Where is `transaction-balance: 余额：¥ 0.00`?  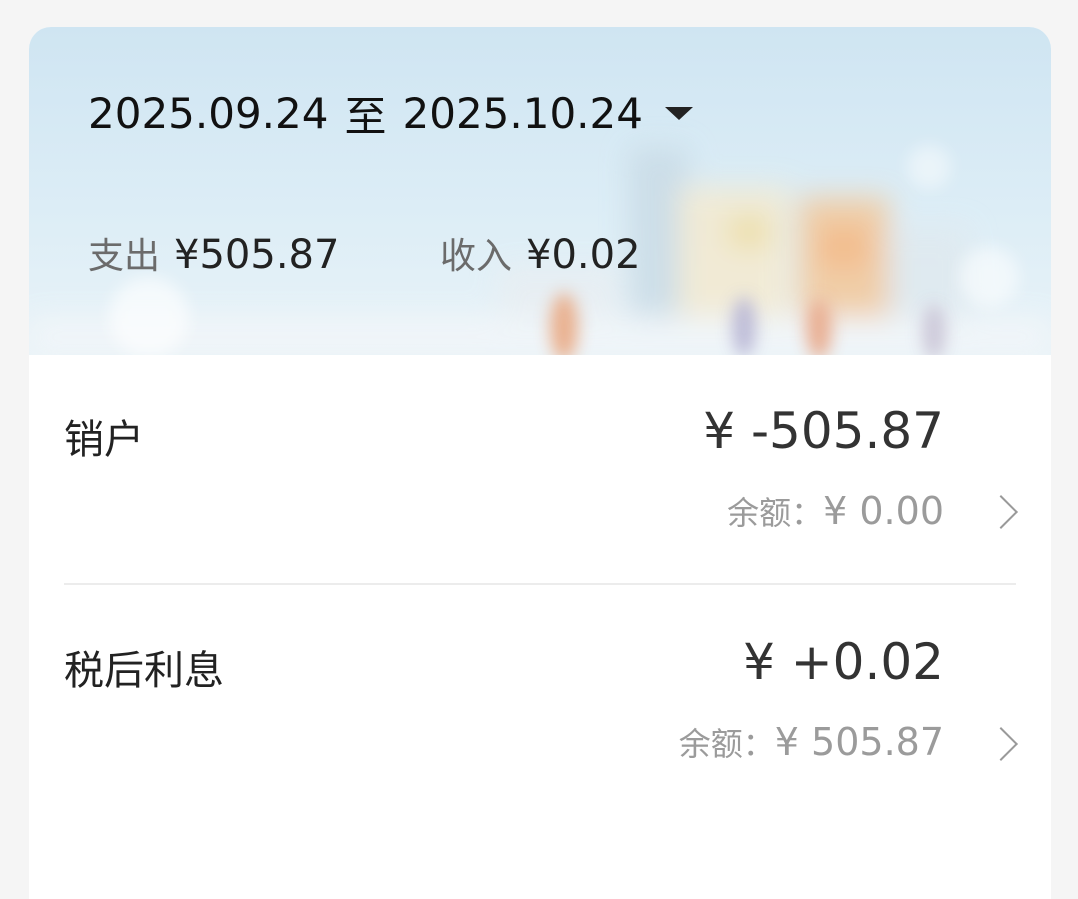 transaction-balance: 余额：¥ 0.00 is located at coordinates (835, 511).